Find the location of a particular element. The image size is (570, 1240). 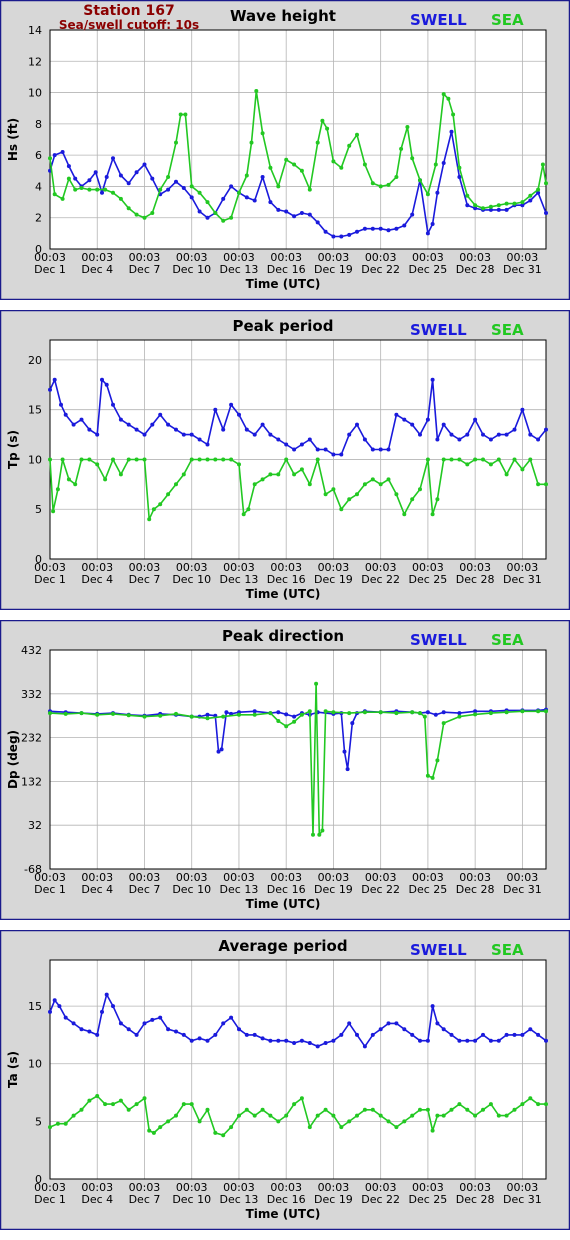

y-tick-label: 15 is located at coordinates (35, 410).